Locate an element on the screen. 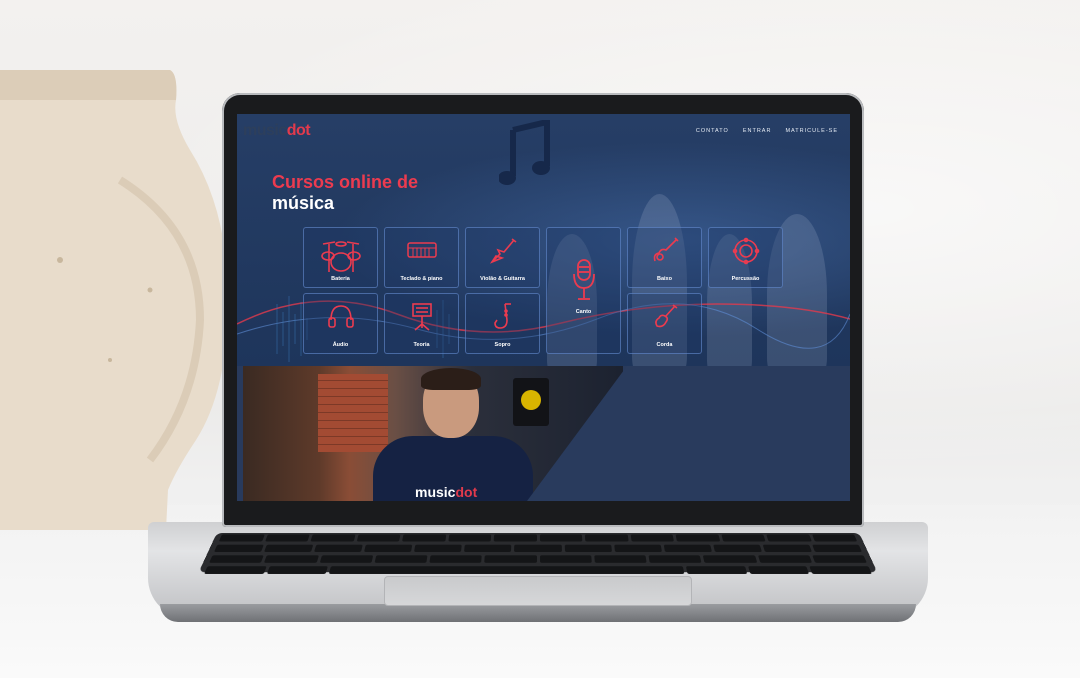 The image size is (1080, 678). course-label: Corda is located at coordinates (664, 345).